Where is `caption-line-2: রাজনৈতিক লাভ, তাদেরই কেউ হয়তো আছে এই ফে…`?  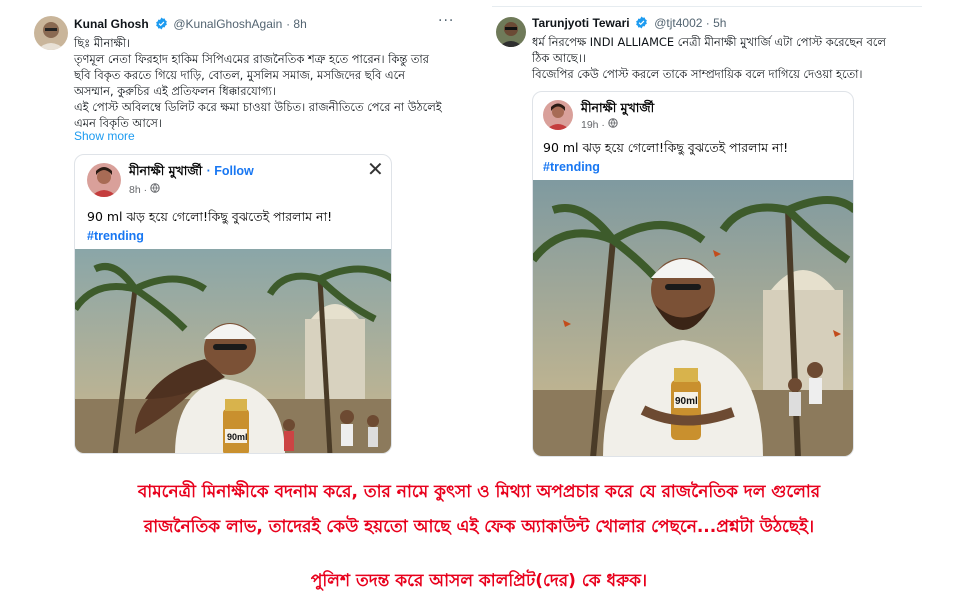
caption-line-2: রাজনৈতিক লাভ, তাদেরই কেউ হয়তো আছে এই ফে… is located at coordinates (479, 527).